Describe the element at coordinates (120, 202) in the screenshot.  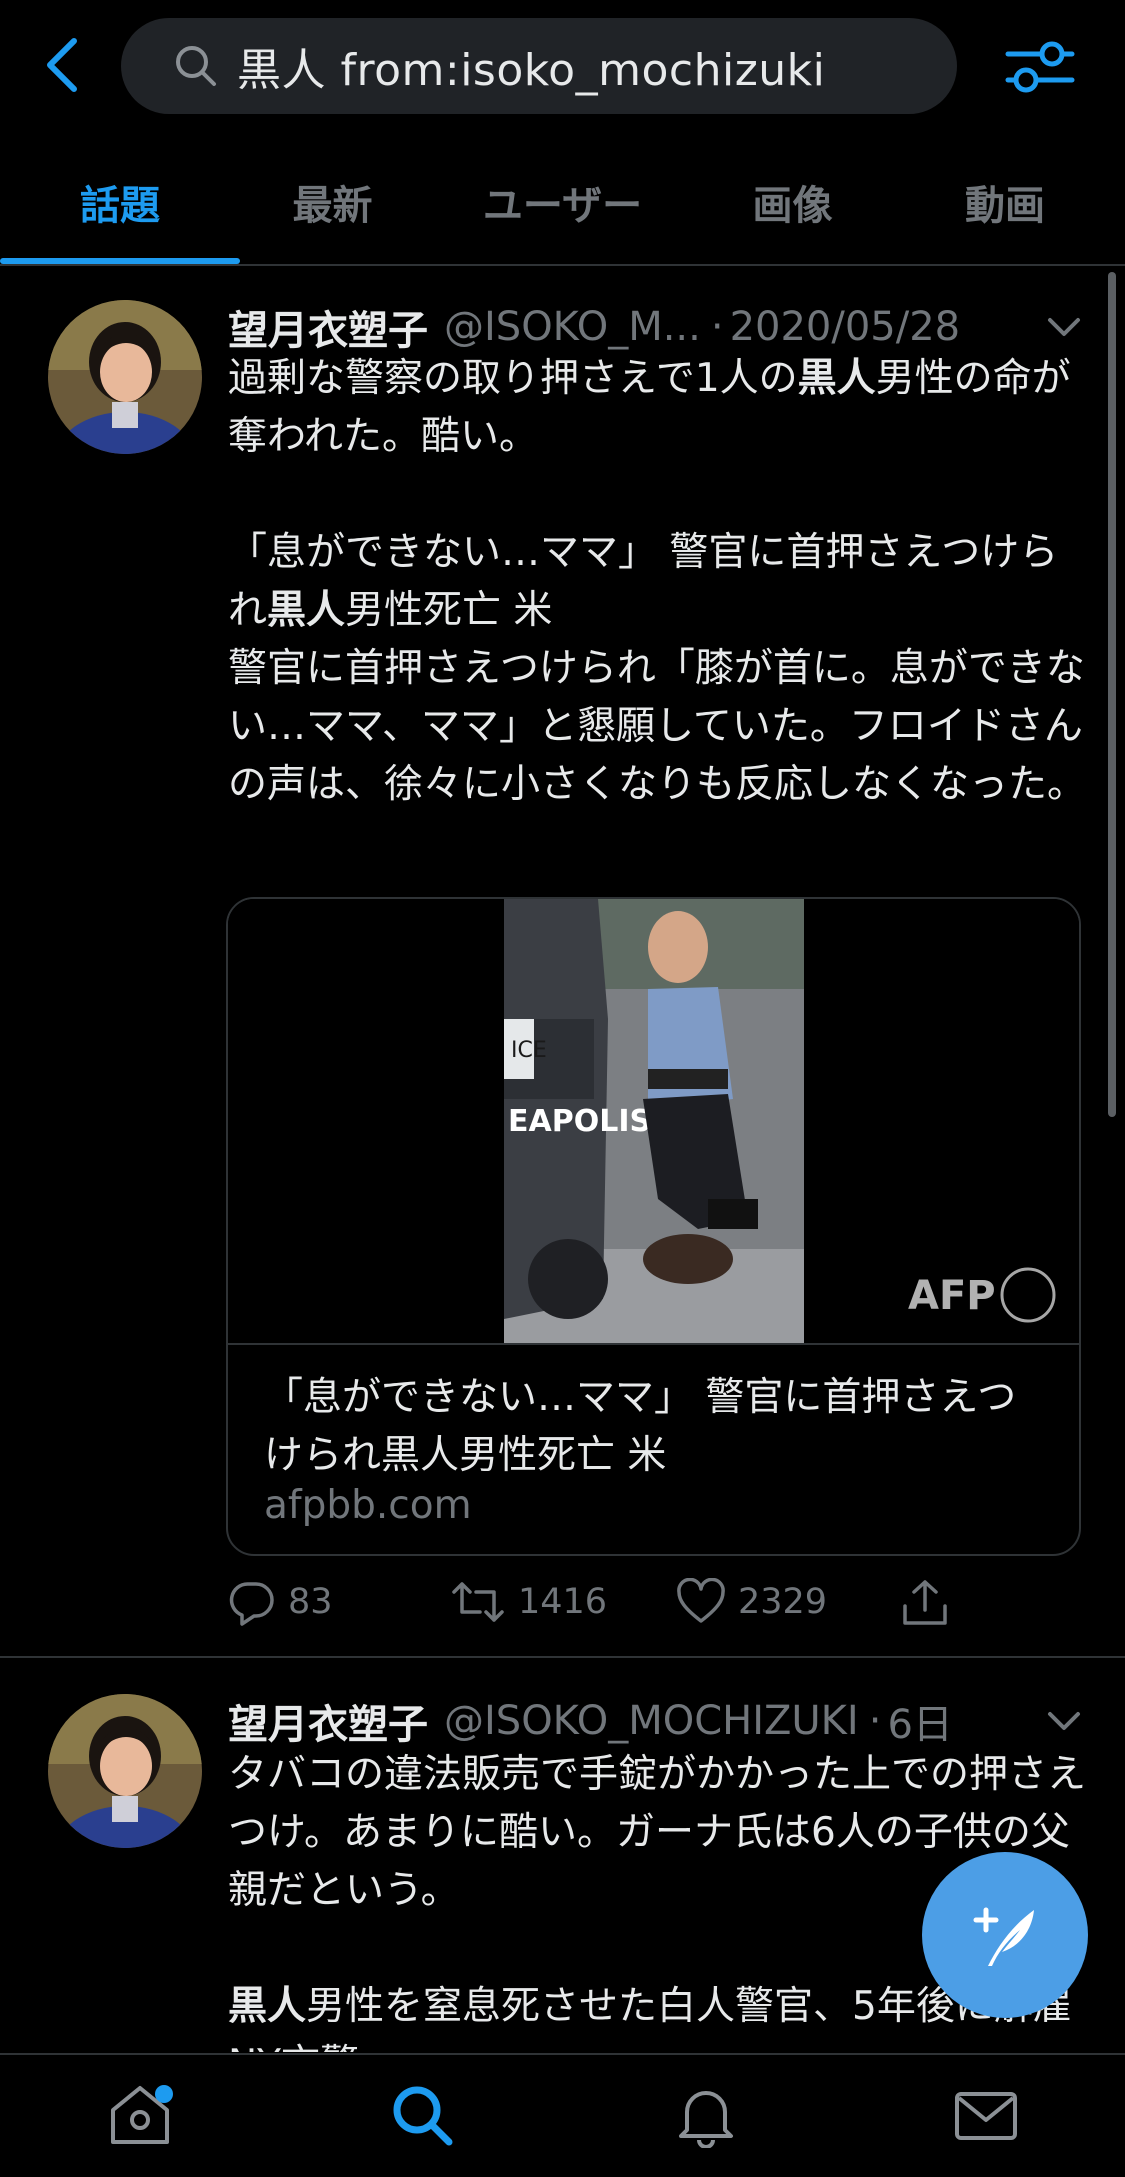
I see `tab-top: 話題` at that location.